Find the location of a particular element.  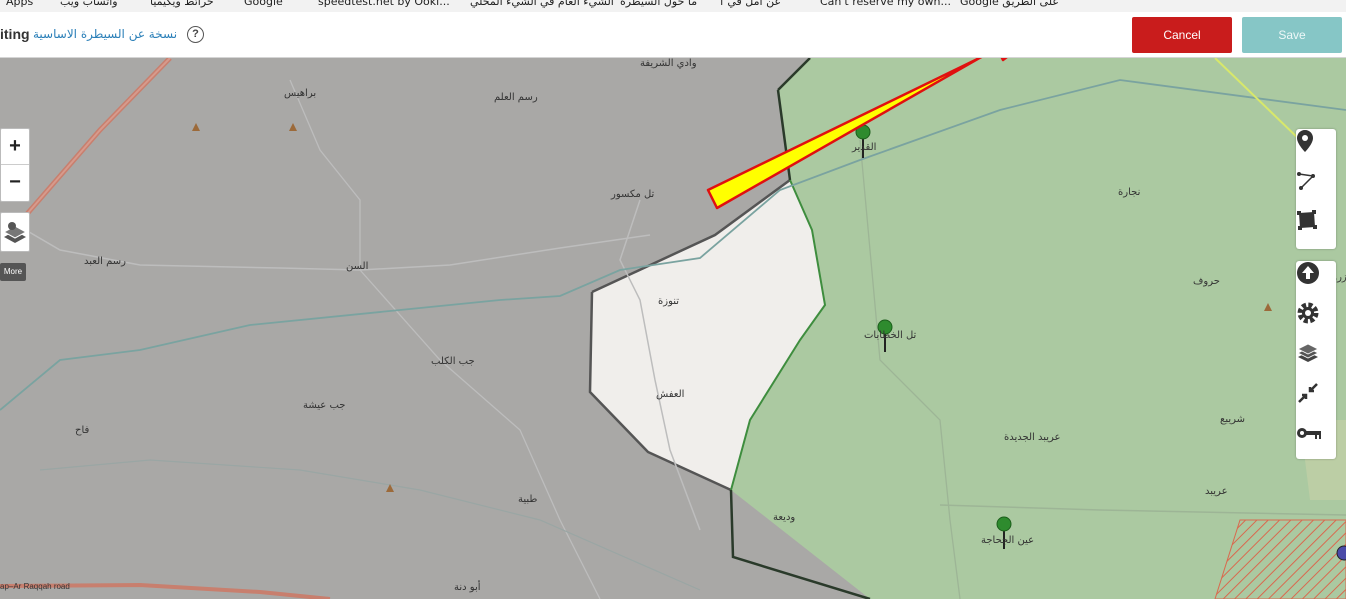

place-label: رسم العبد is located at coordinates (105, 261).